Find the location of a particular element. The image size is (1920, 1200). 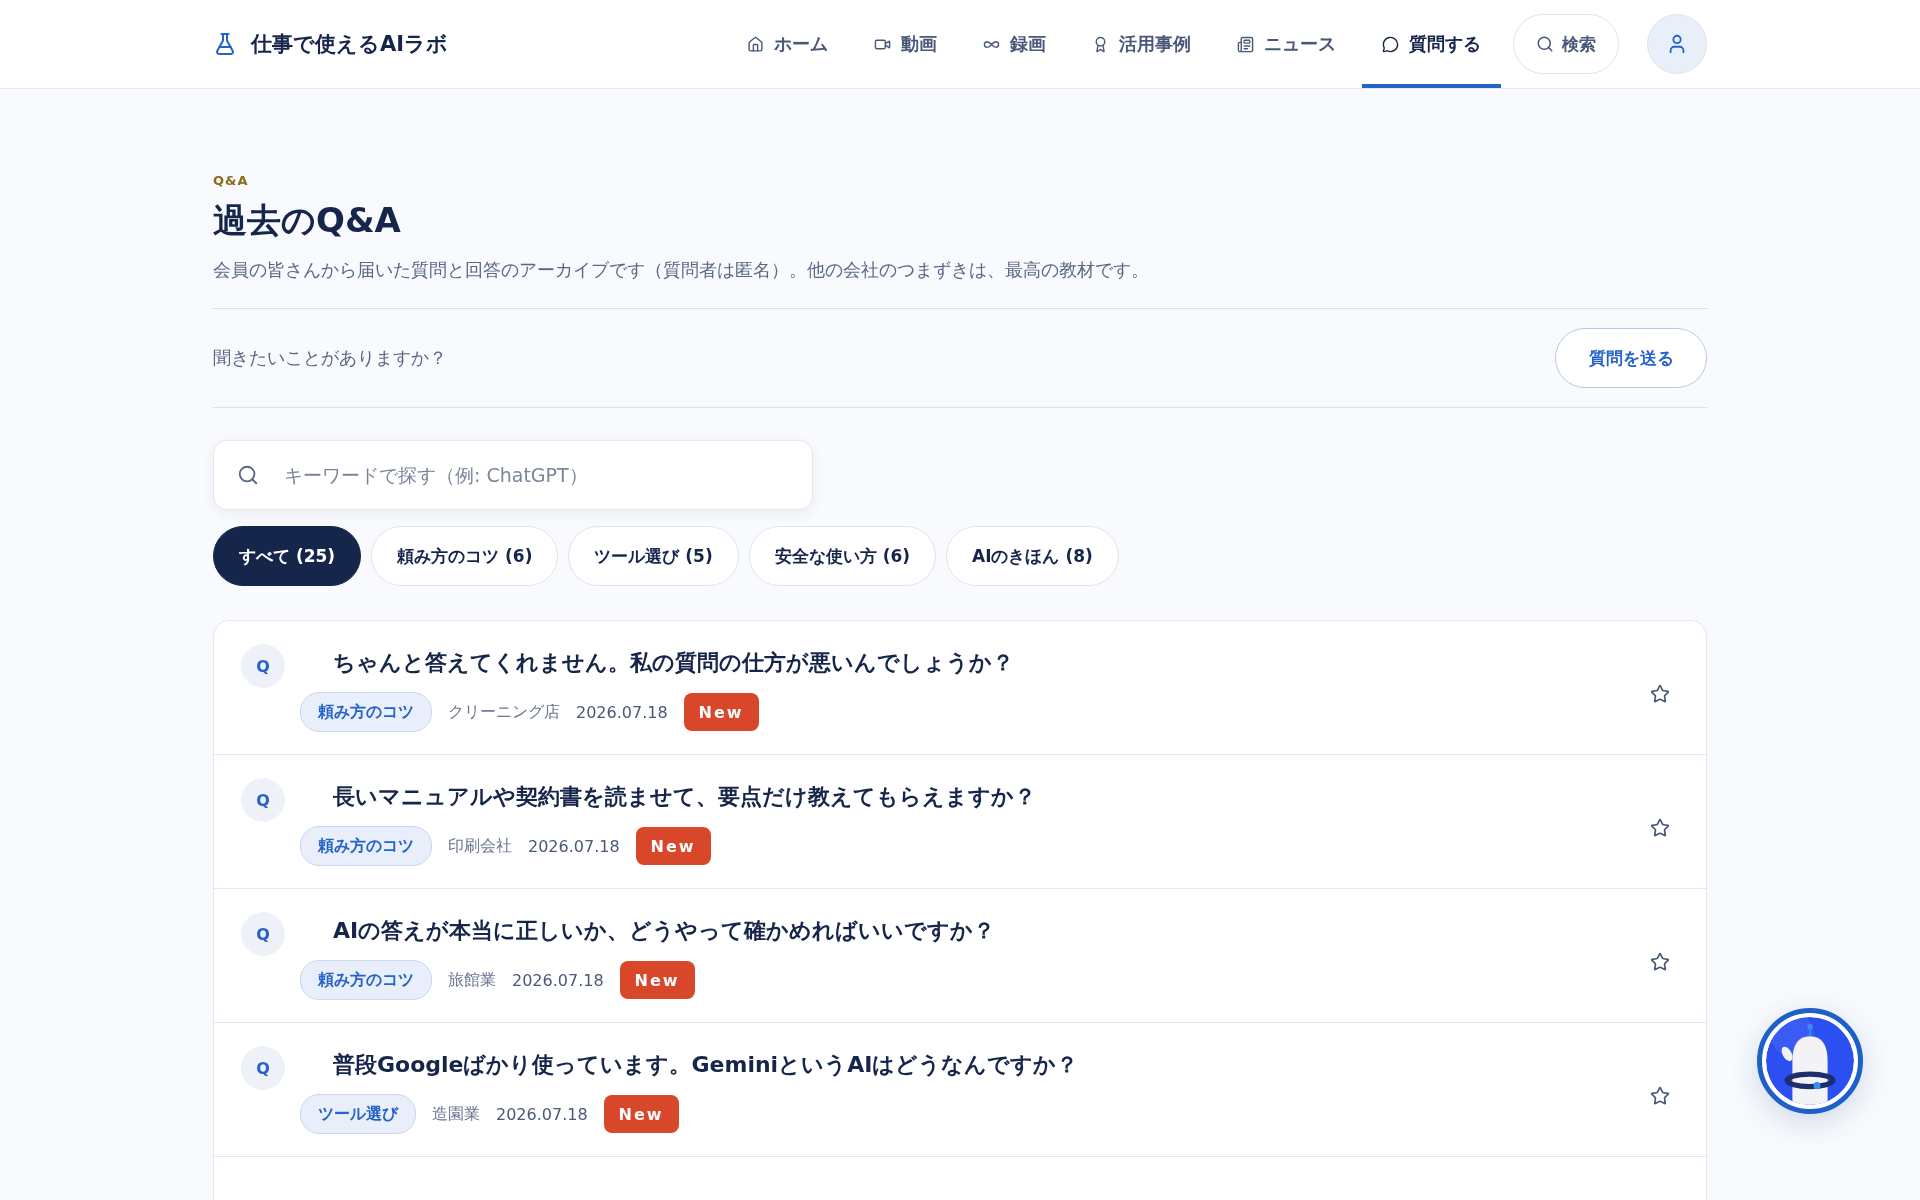

question-title: AIの答えが本当に正しいか、どうやって確かめればいいですか？ is located at coordinates (976, 931).